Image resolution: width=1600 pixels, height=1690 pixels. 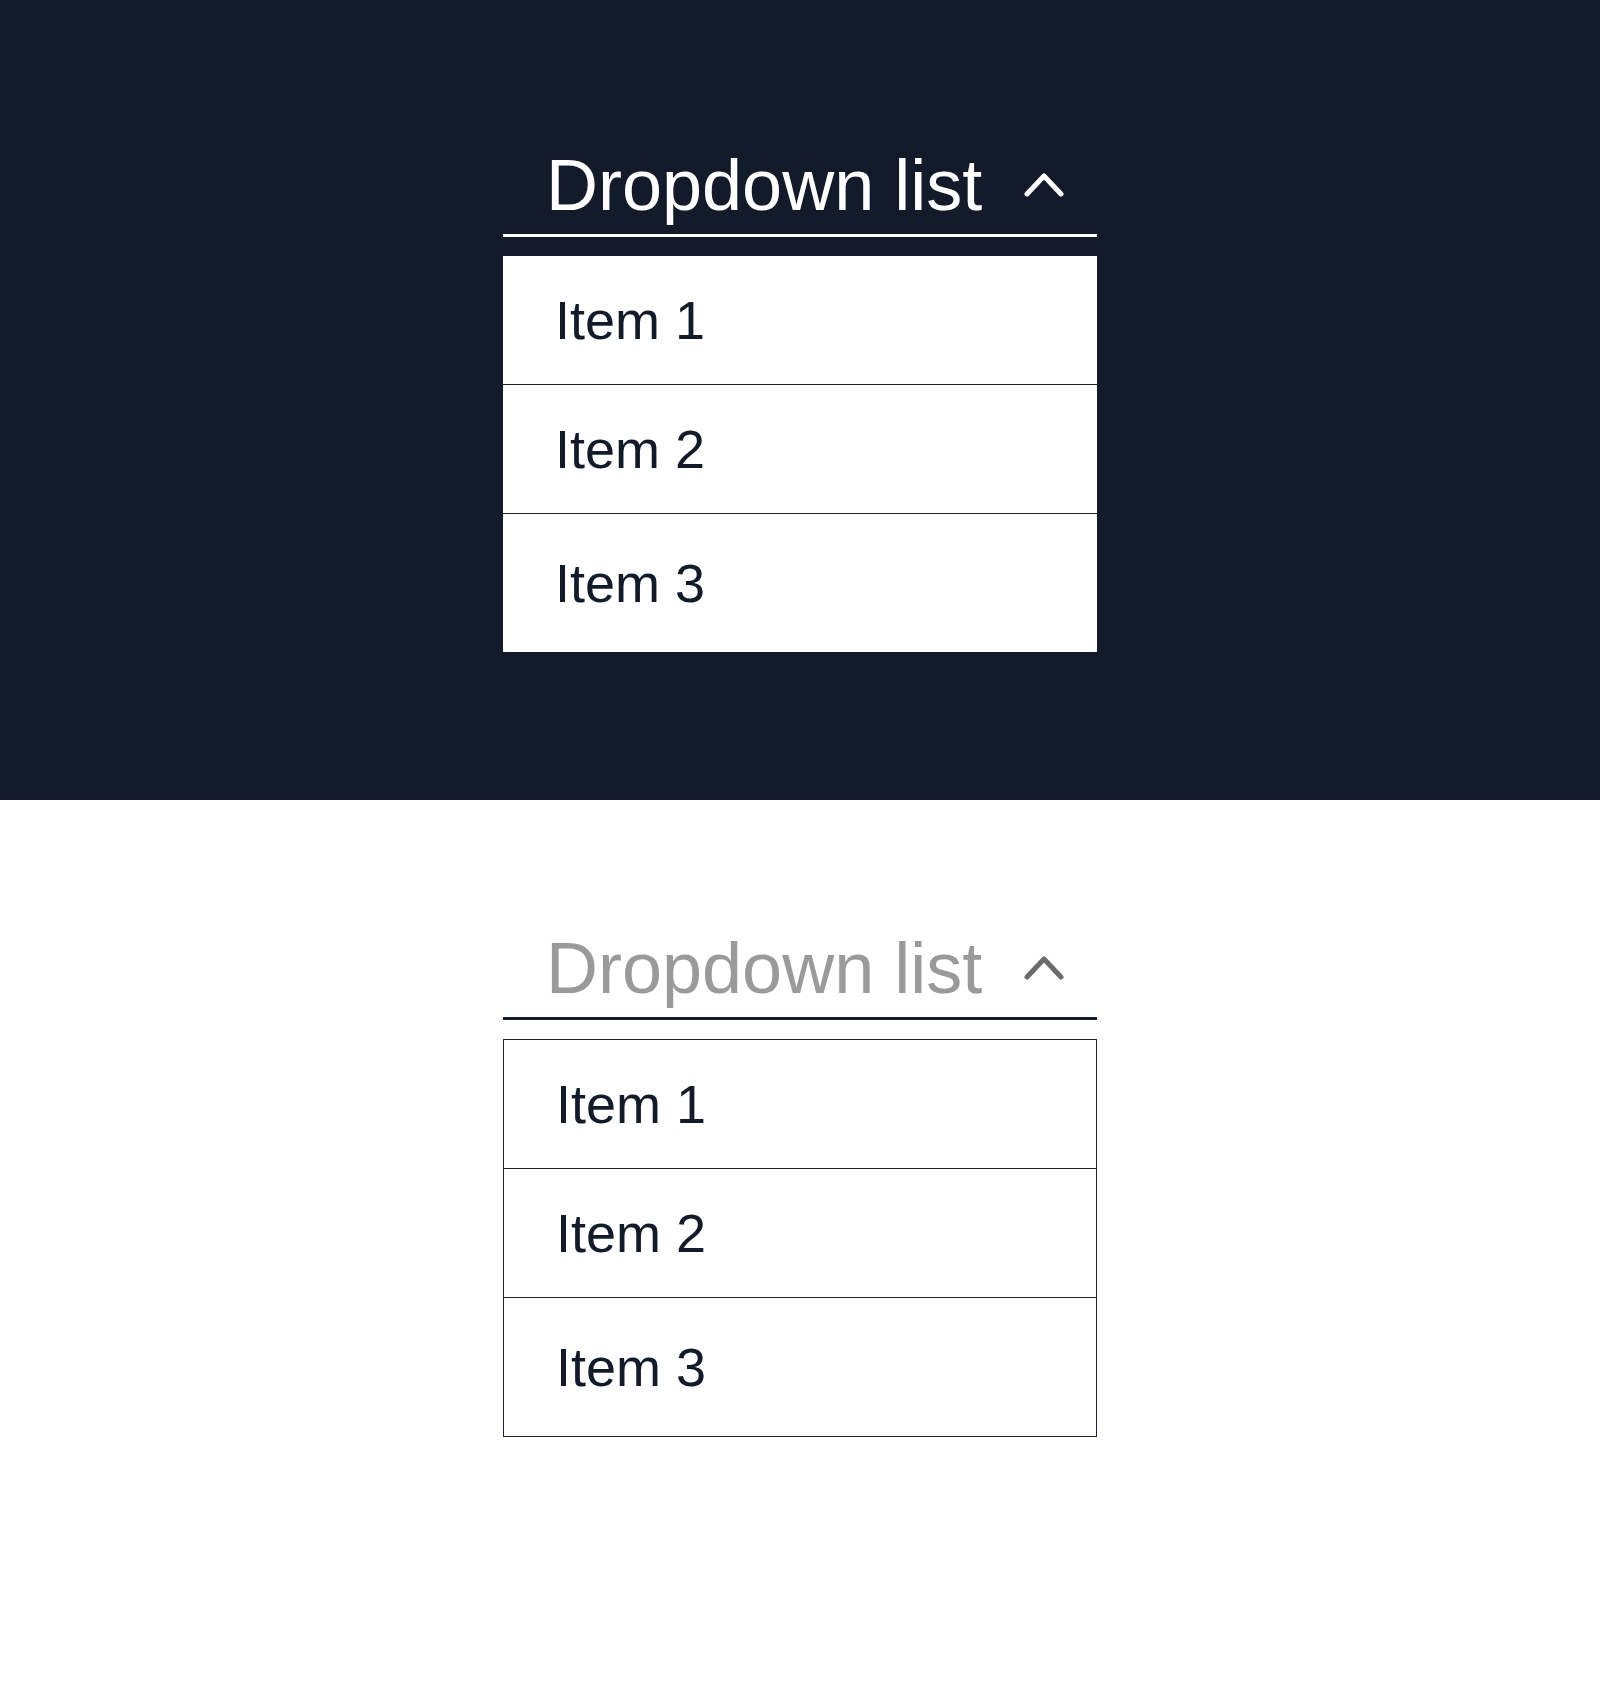 I want to click on dropdown-toggle: Dropdown list, so click(x=800, y=193).